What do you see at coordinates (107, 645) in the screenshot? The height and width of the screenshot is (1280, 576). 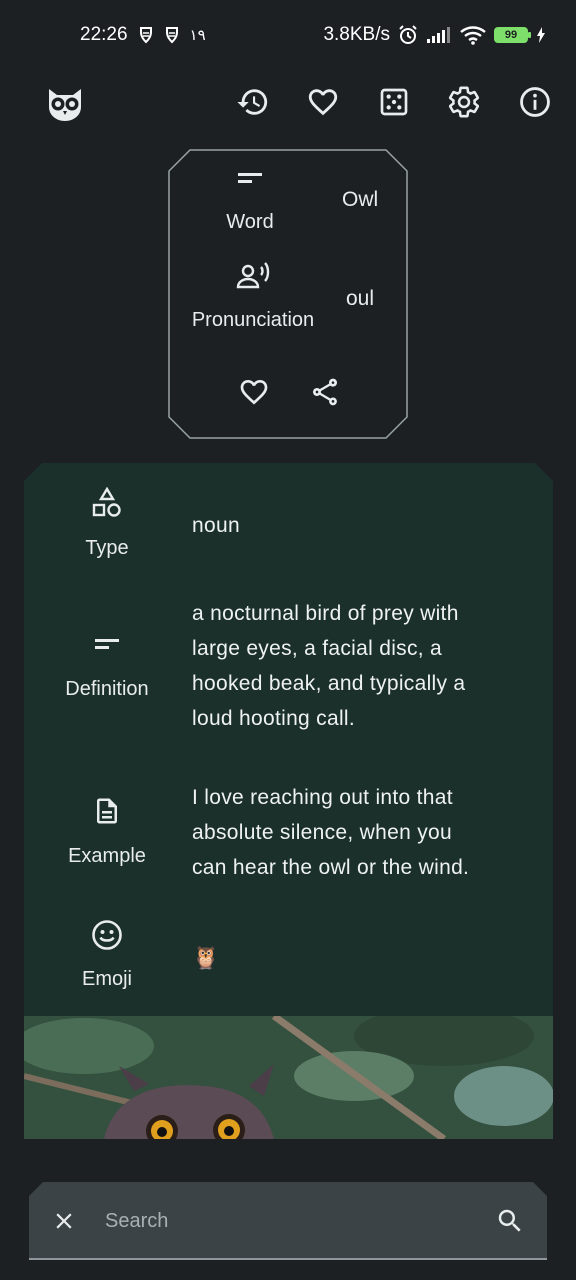 I see `definition-icon` at bounding box center [107, 645].